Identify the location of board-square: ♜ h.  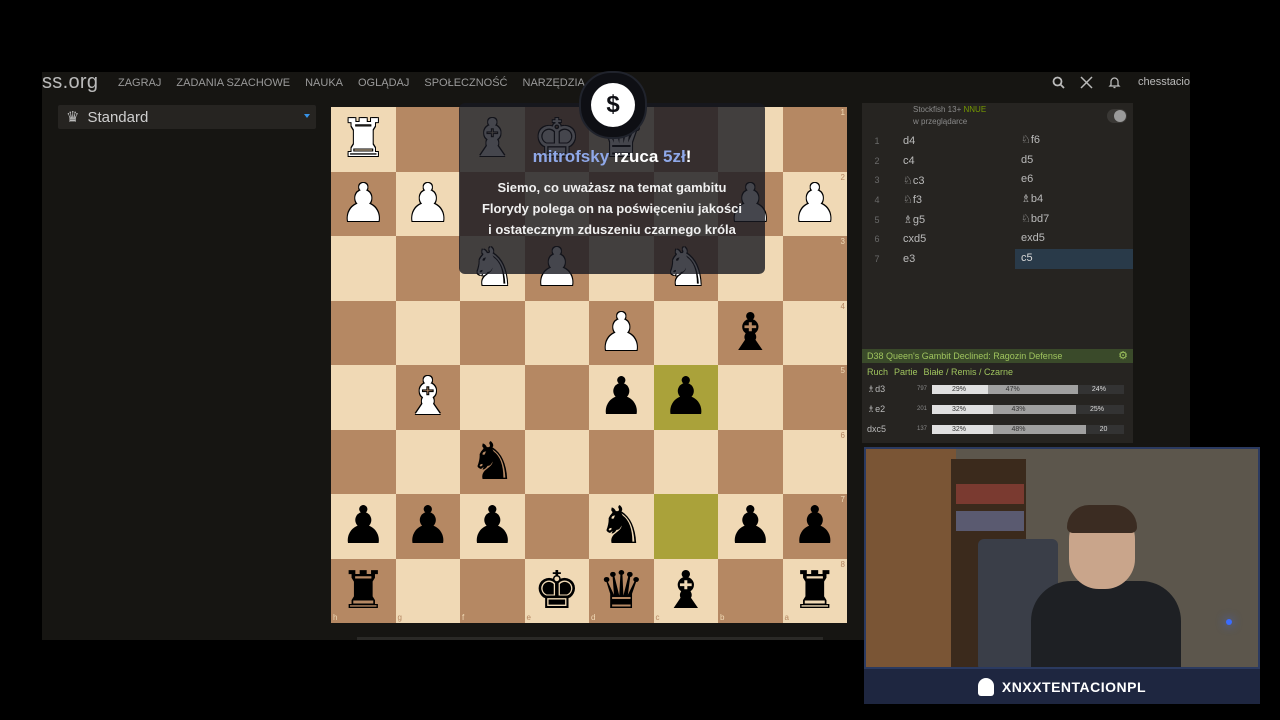
(363, 590).